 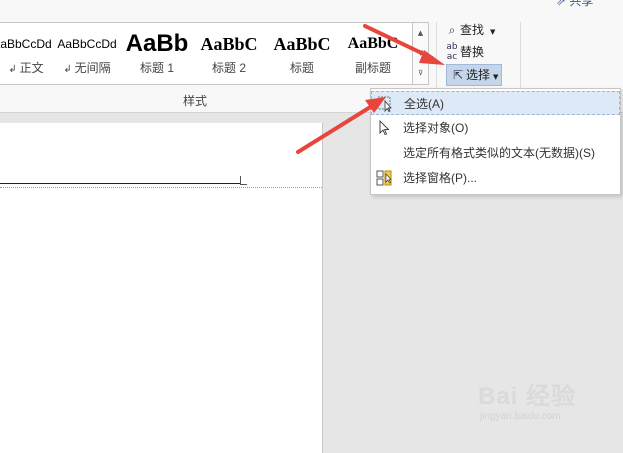 I want to click on scroll-down-icon: ▼, so click(x=420, y=53).